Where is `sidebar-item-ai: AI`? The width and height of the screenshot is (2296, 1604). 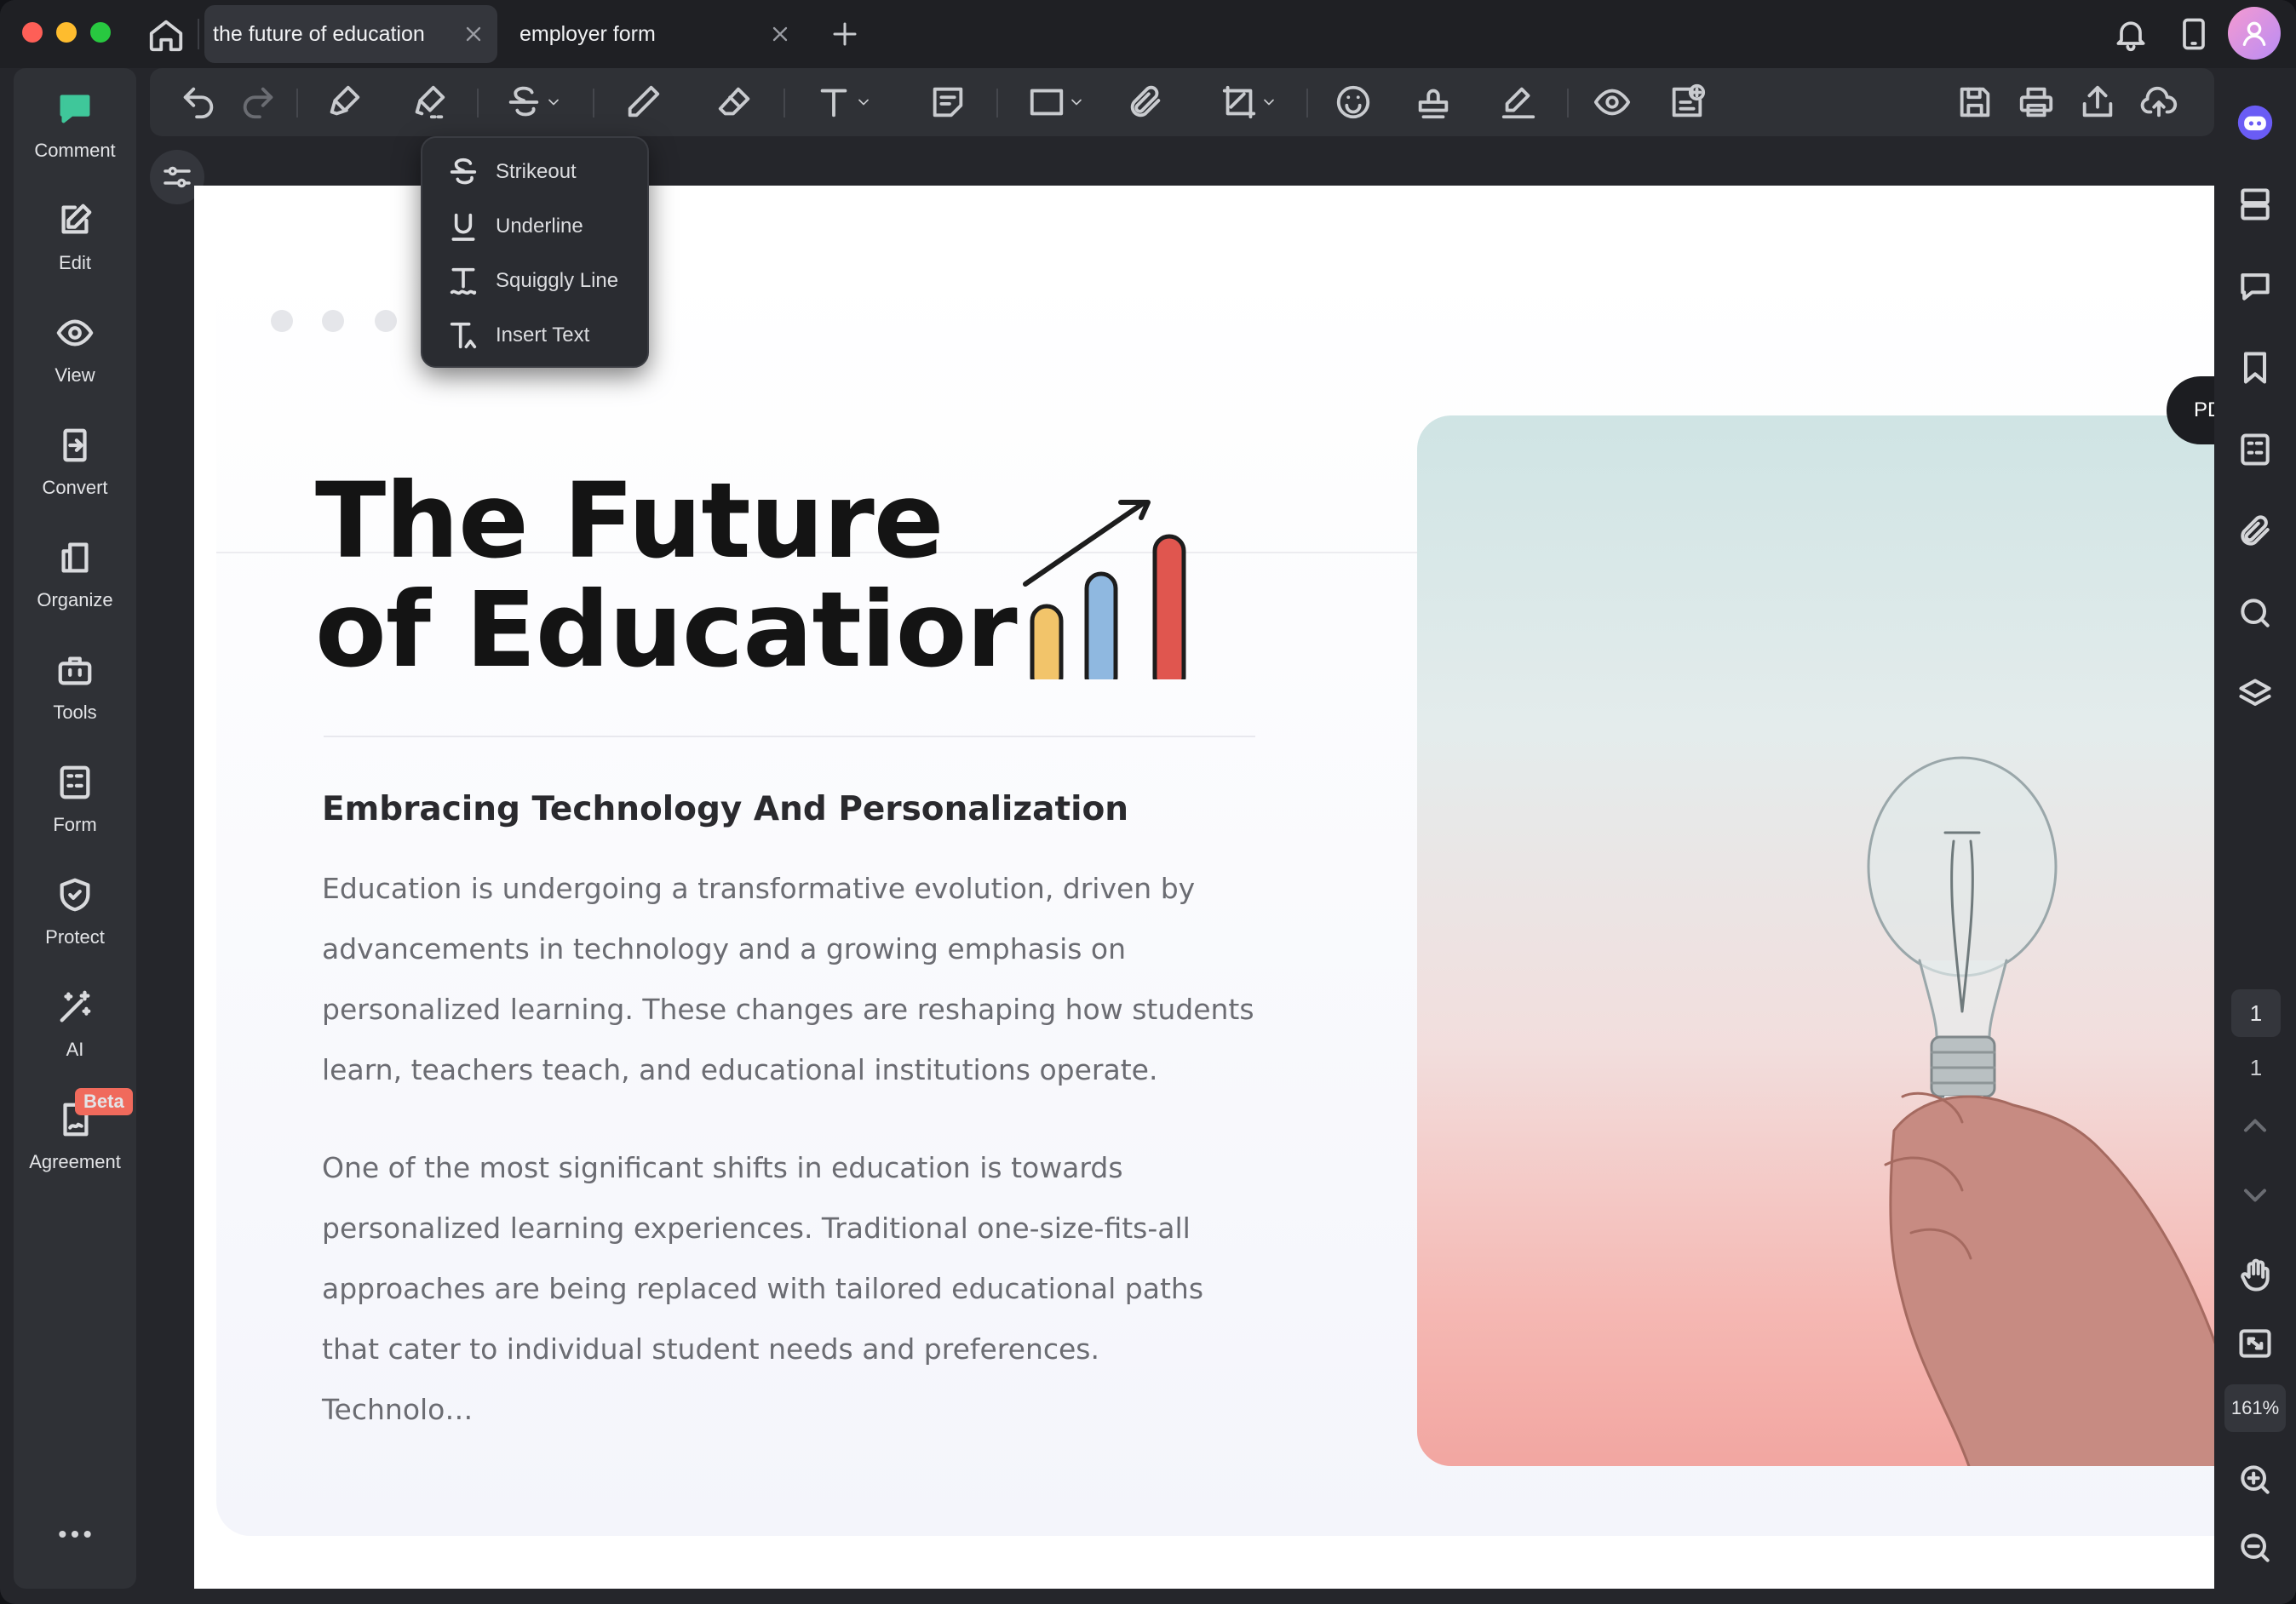 sidebar-item-ai: AI is located at coordinates (75, 1023).